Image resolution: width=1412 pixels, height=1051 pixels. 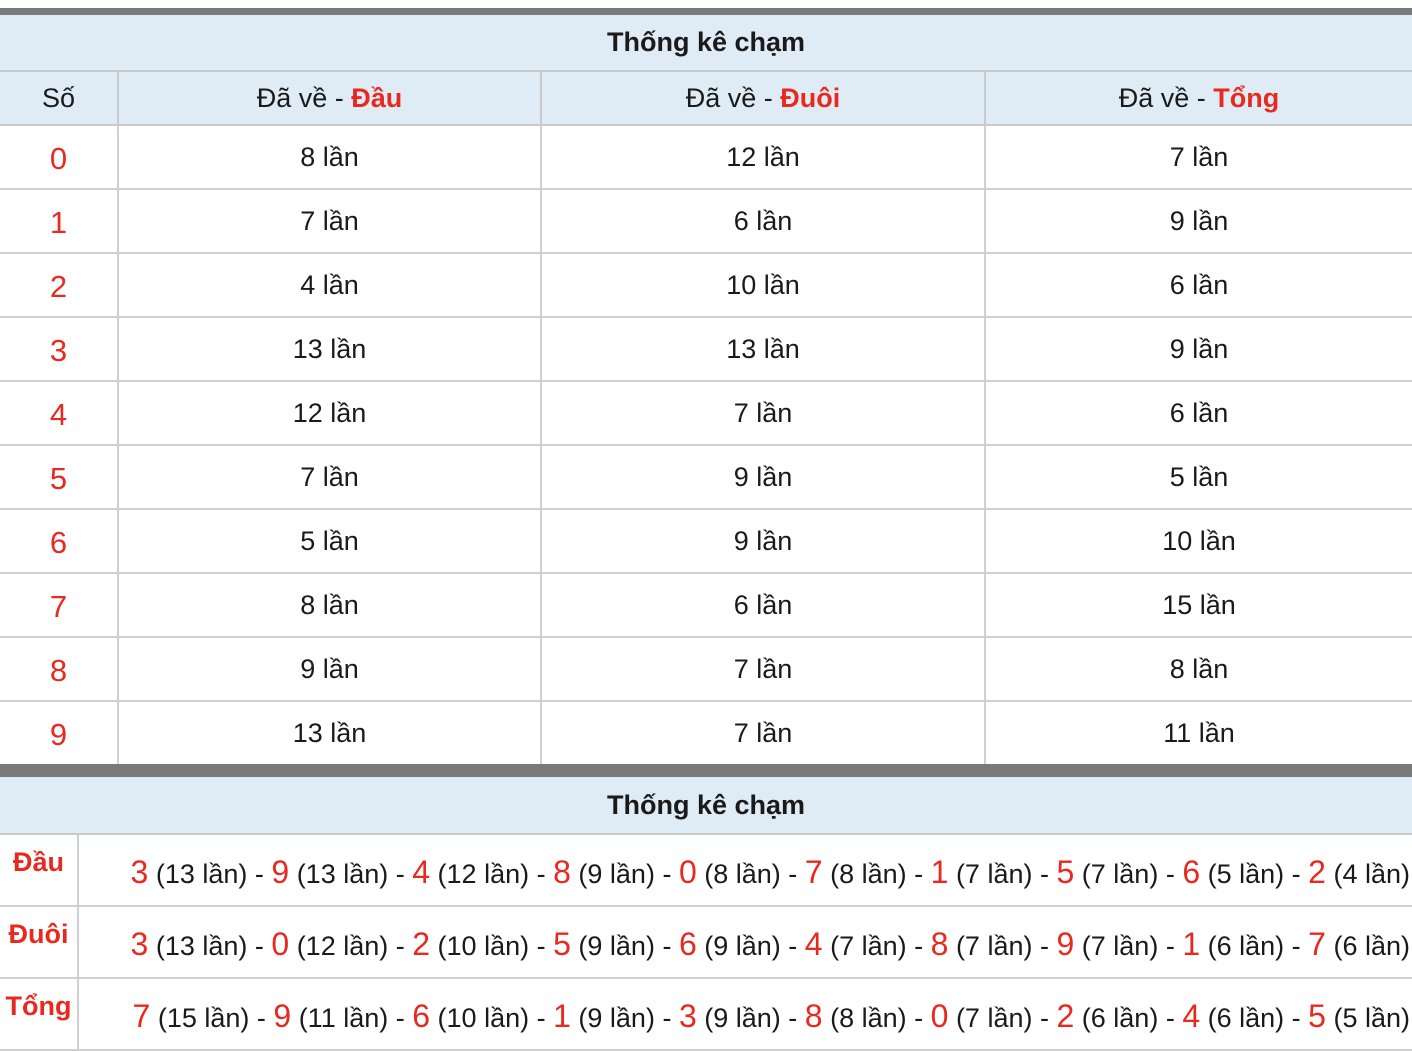 I want to click on number-cell: 7, so click(x=59, y=605).